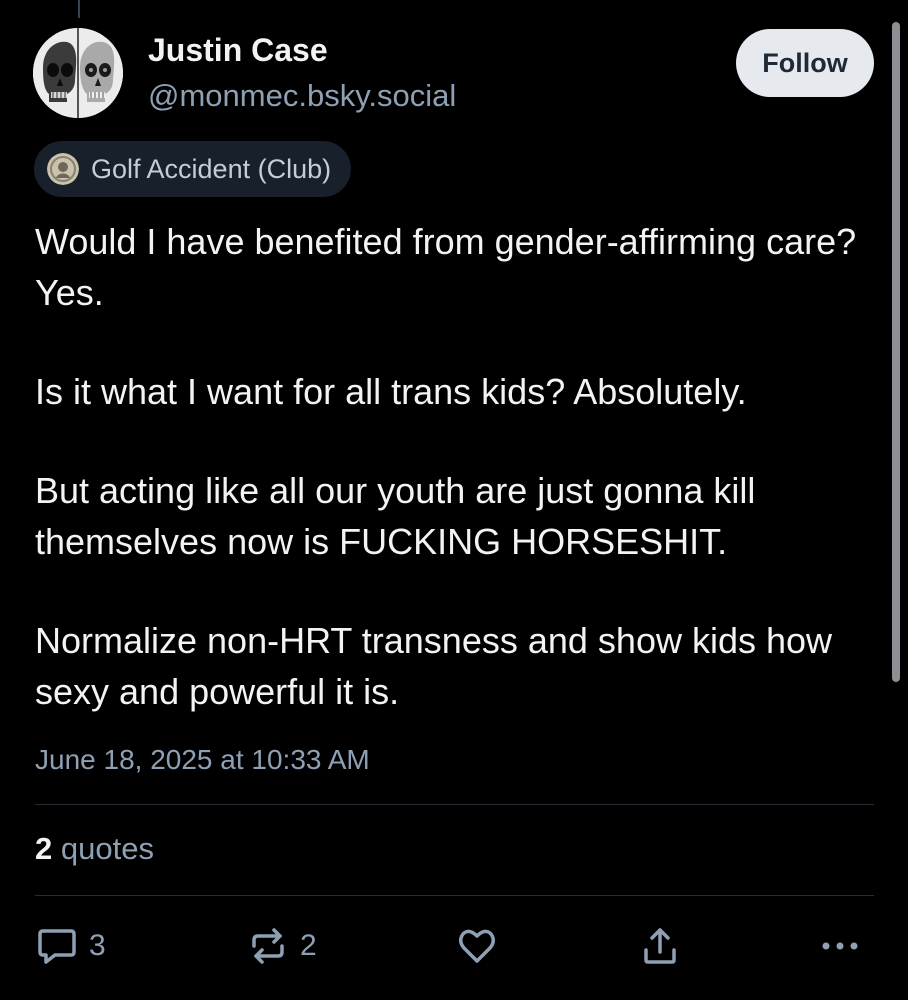  I want to click on skull-avatar-icon, so click(78, 73).